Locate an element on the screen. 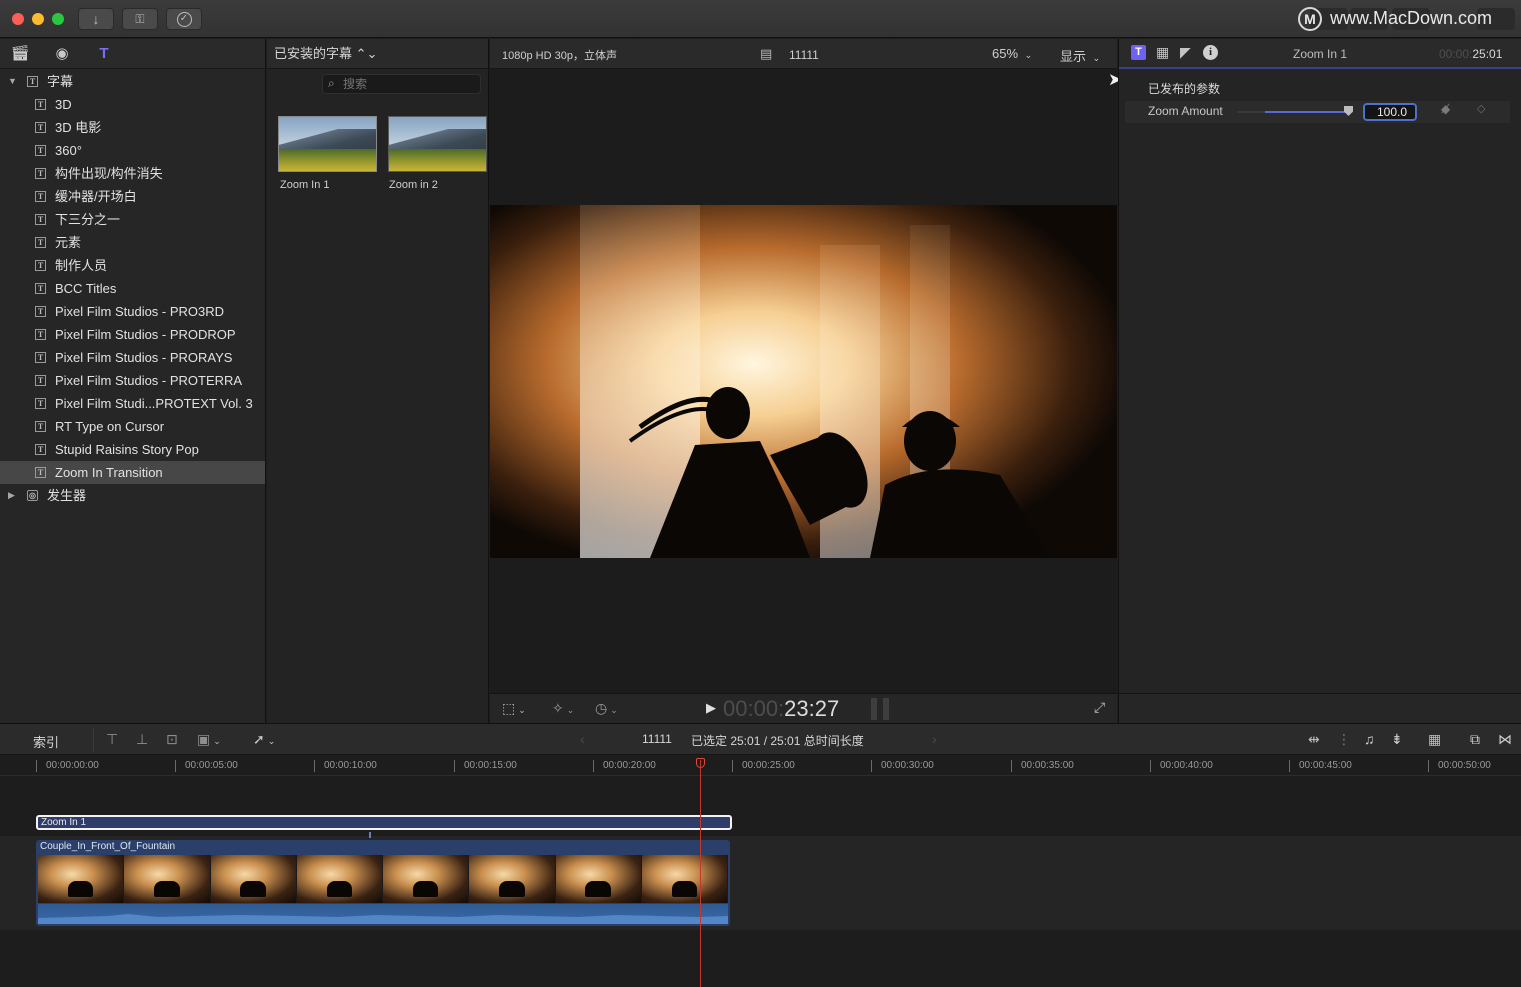 The width and height of the screenshot is (1521, 987). back-arrow-icon: ‹ is located at coordinates (582, 739).